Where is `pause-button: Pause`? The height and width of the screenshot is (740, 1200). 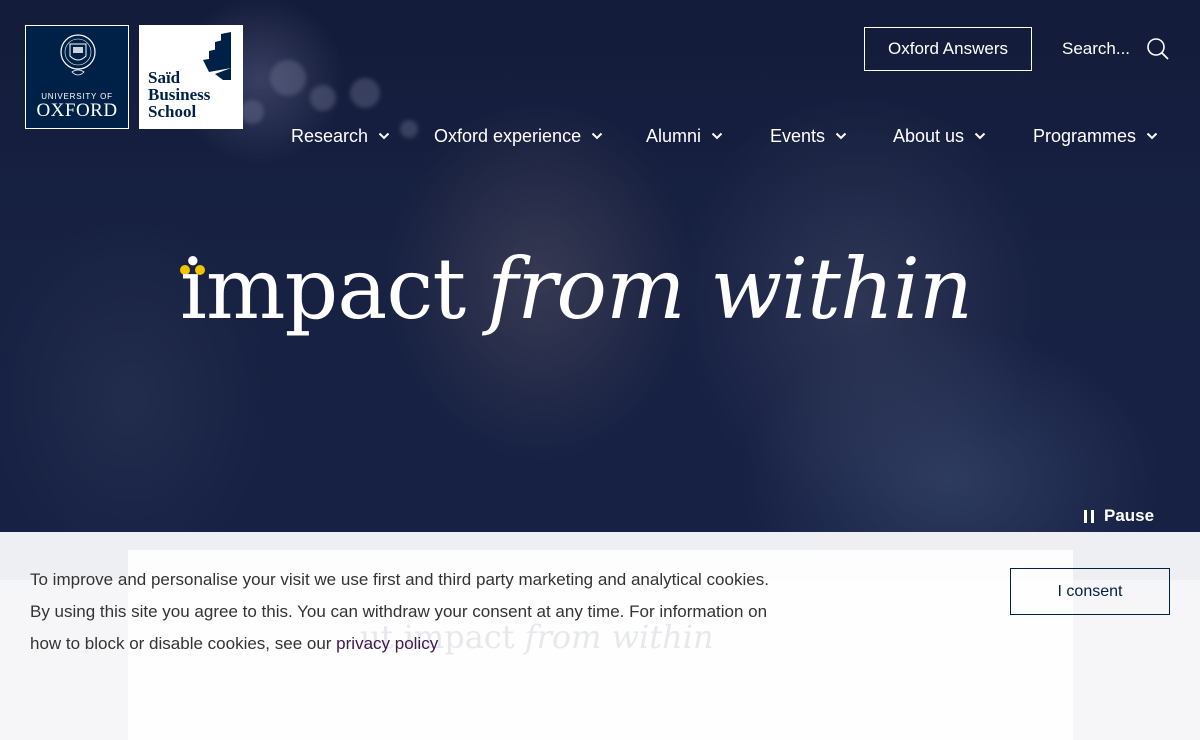
pause-button: Pause is located at coordinates (1119, 516).